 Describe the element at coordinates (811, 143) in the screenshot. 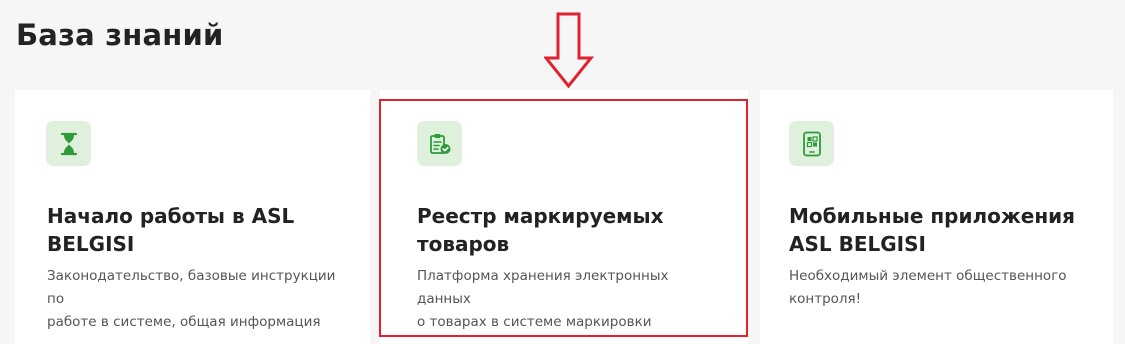

I see `mobile-app-icon` at that location.